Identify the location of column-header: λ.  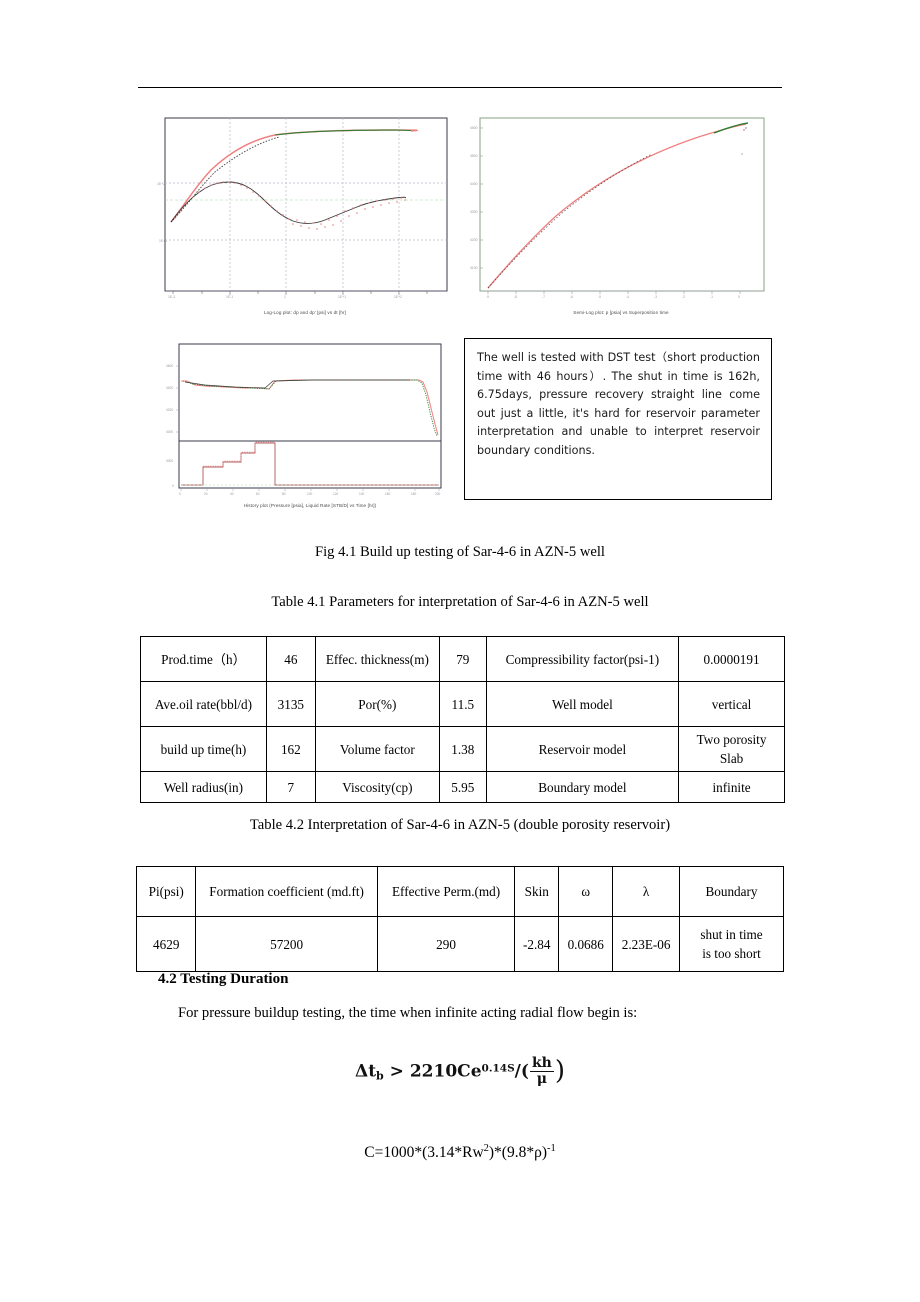
(646, 891).